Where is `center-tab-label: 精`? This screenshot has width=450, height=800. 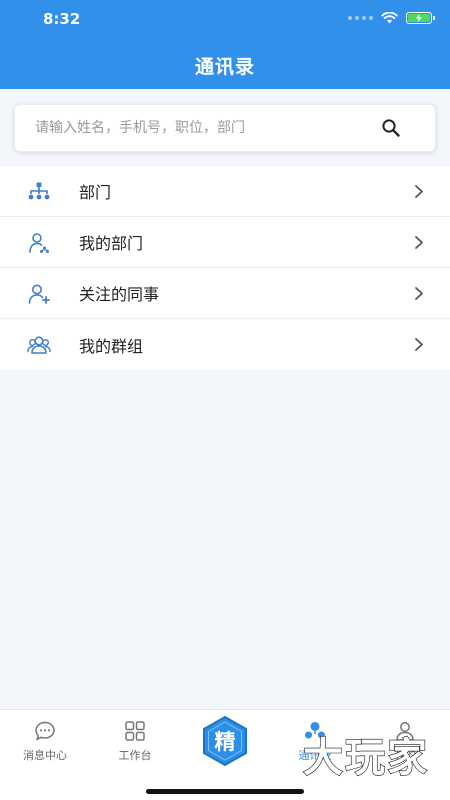 center-tab-label: 精 is located at coordinates (225, 742).